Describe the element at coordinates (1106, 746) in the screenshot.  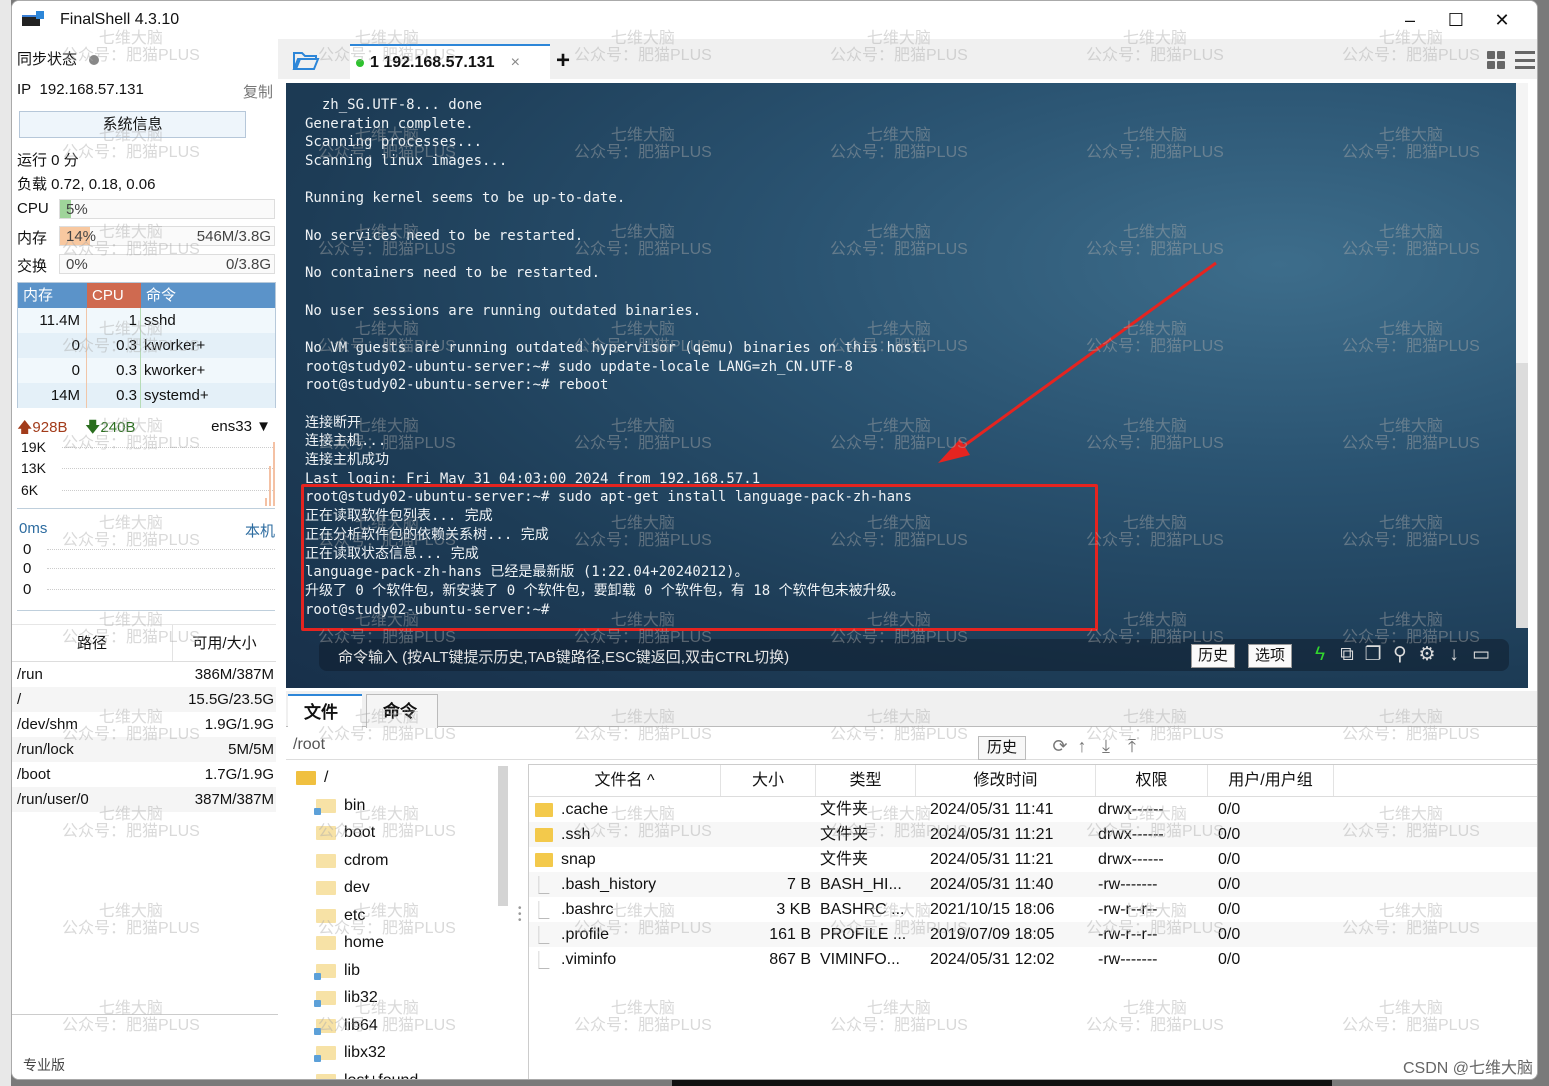
I see `download-icon: ⤓` at that location.